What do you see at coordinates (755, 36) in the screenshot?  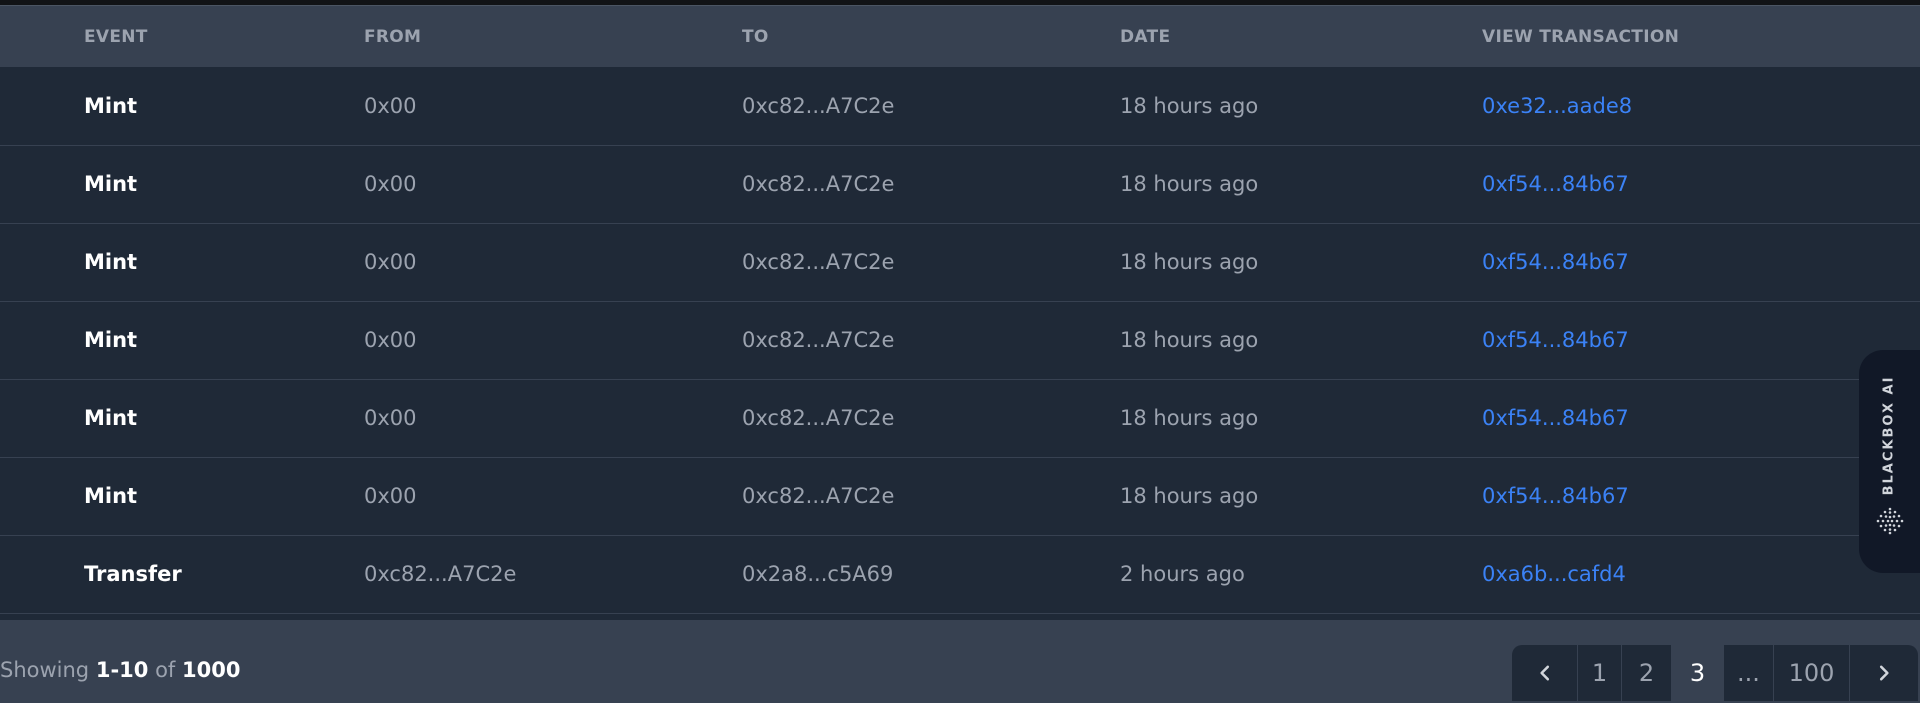 I see `header-to: TO` at bounding box center [755, 36].